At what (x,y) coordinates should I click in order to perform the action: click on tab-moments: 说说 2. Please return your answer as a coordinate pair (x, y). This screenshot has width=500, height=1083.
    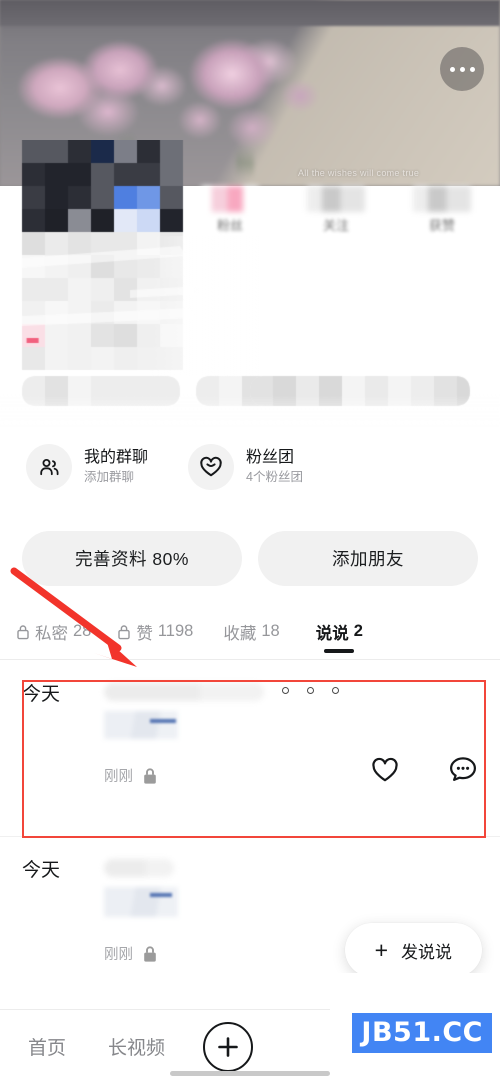
    Looking at the image, I should click on (339, 632).